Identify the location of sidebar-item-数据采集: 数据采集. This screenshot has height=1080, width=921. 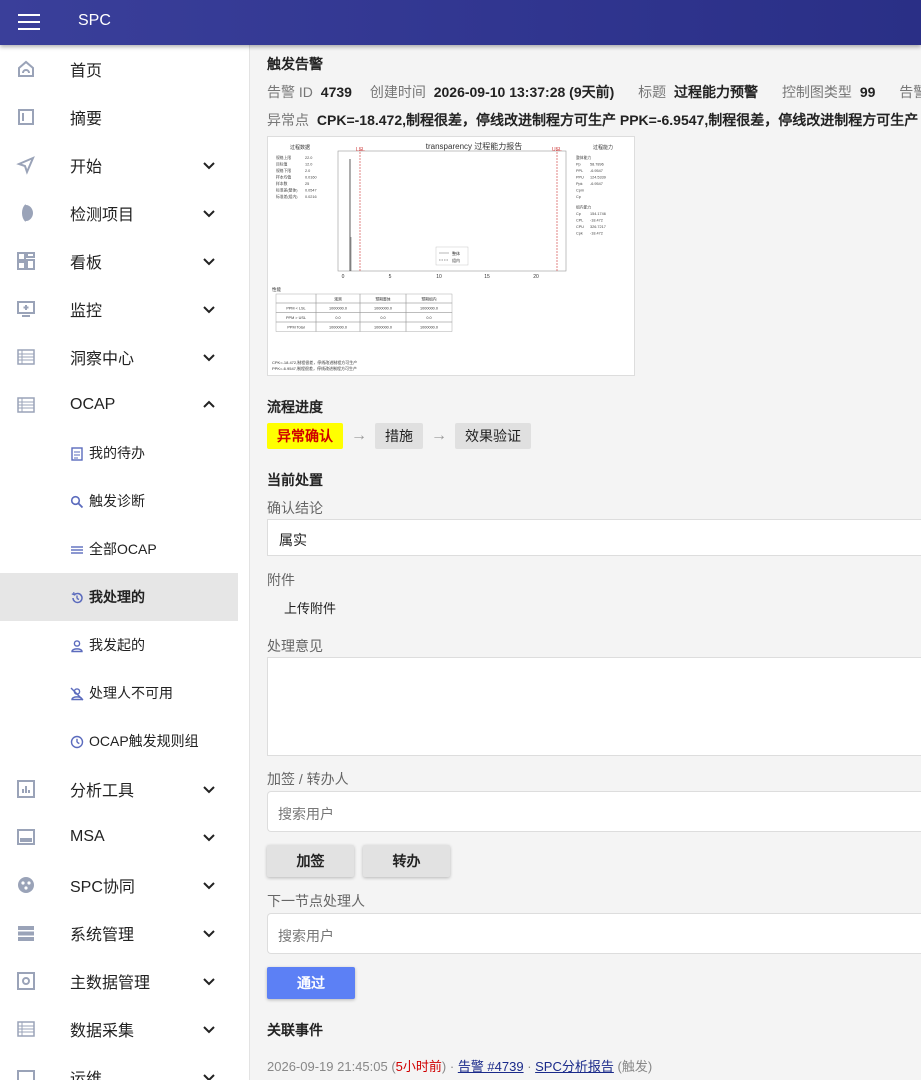
(124, 1029).